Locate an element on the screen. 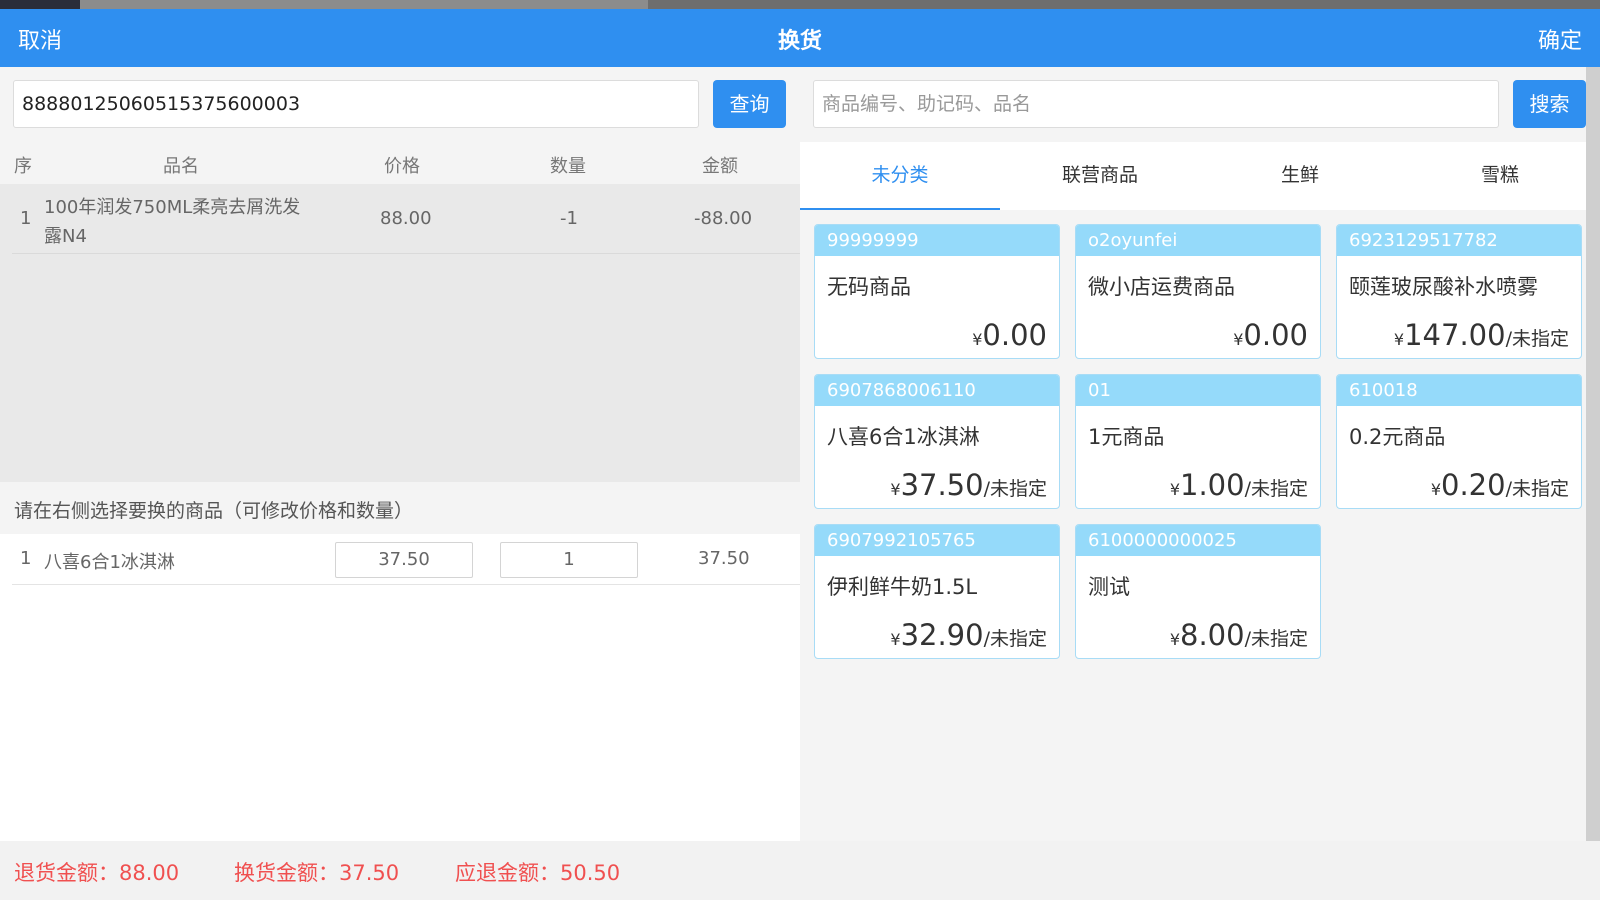 The width and height of the screenshot is (1600, 900). query-button: 查询 is located at coordinates (749, 104).